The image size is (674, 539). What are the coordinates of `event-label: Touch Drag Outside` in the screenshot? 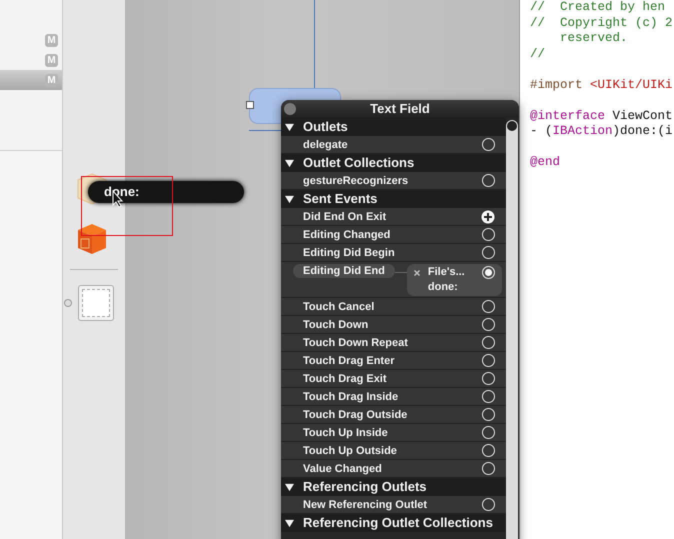 It's located at (355, 414).